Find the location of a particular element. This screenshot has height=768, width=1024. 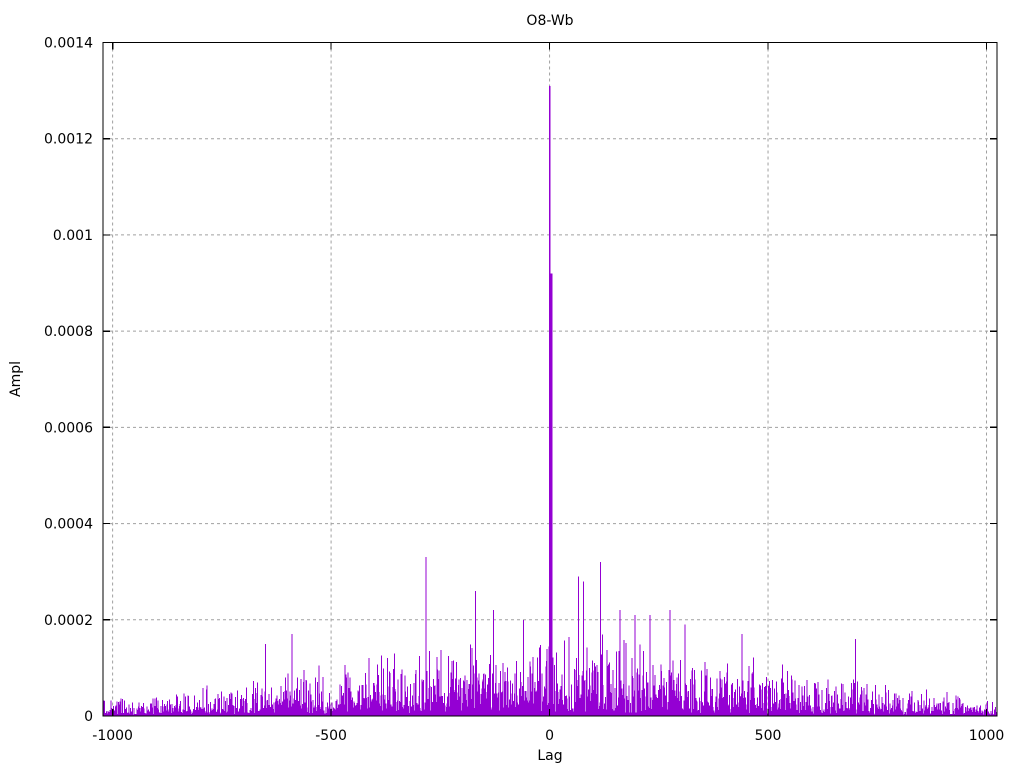

x-tick-label: 1000 is located at coordinates (987, 736).